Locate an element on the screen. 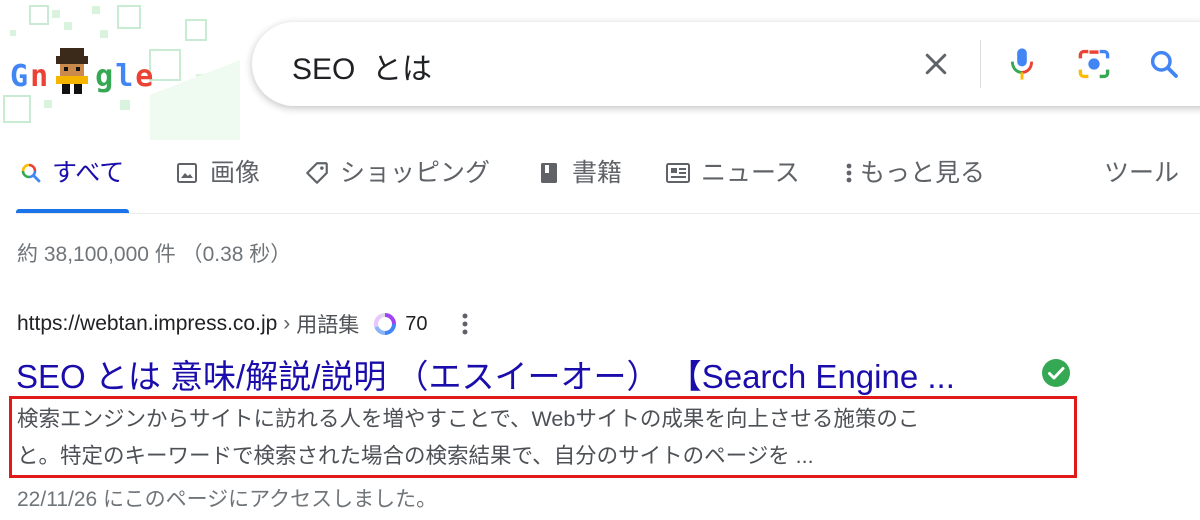  tab-shopping: ショッピング is located at coordinates (396, 182).